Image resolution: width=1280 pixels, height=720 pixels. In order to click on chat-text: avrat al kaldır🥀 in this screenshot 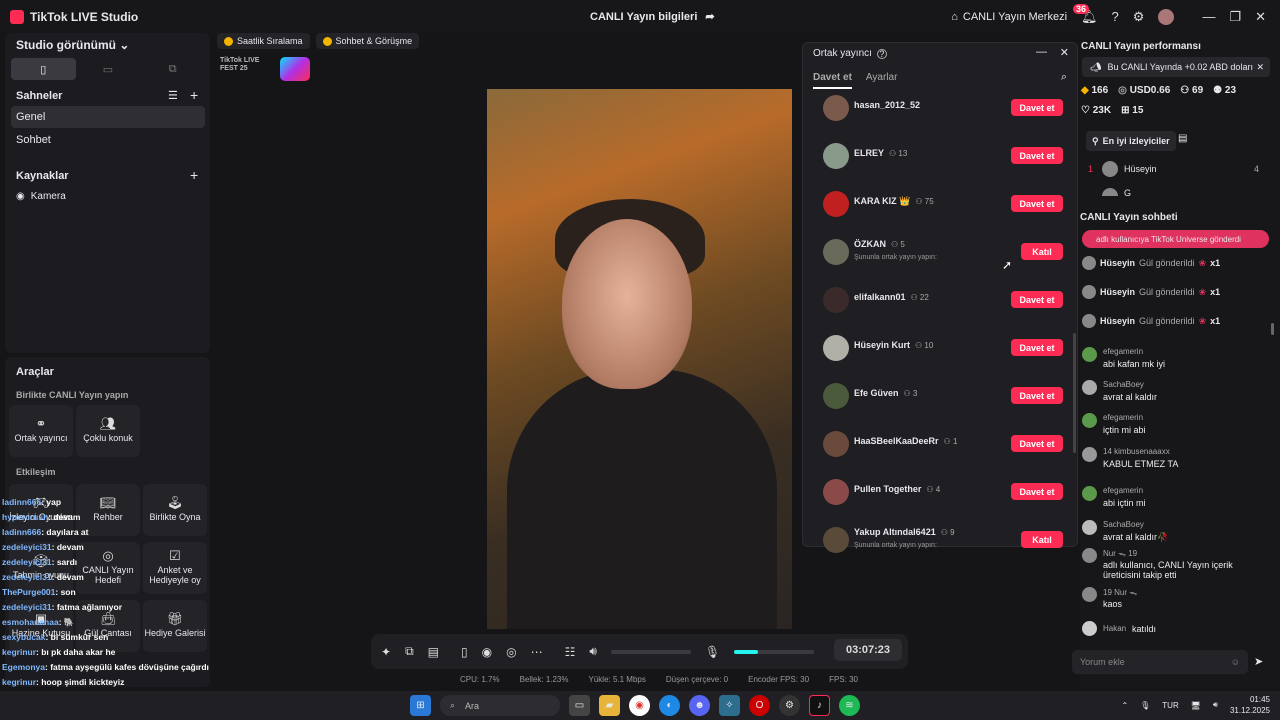, I will do `click(1136, 537)`.